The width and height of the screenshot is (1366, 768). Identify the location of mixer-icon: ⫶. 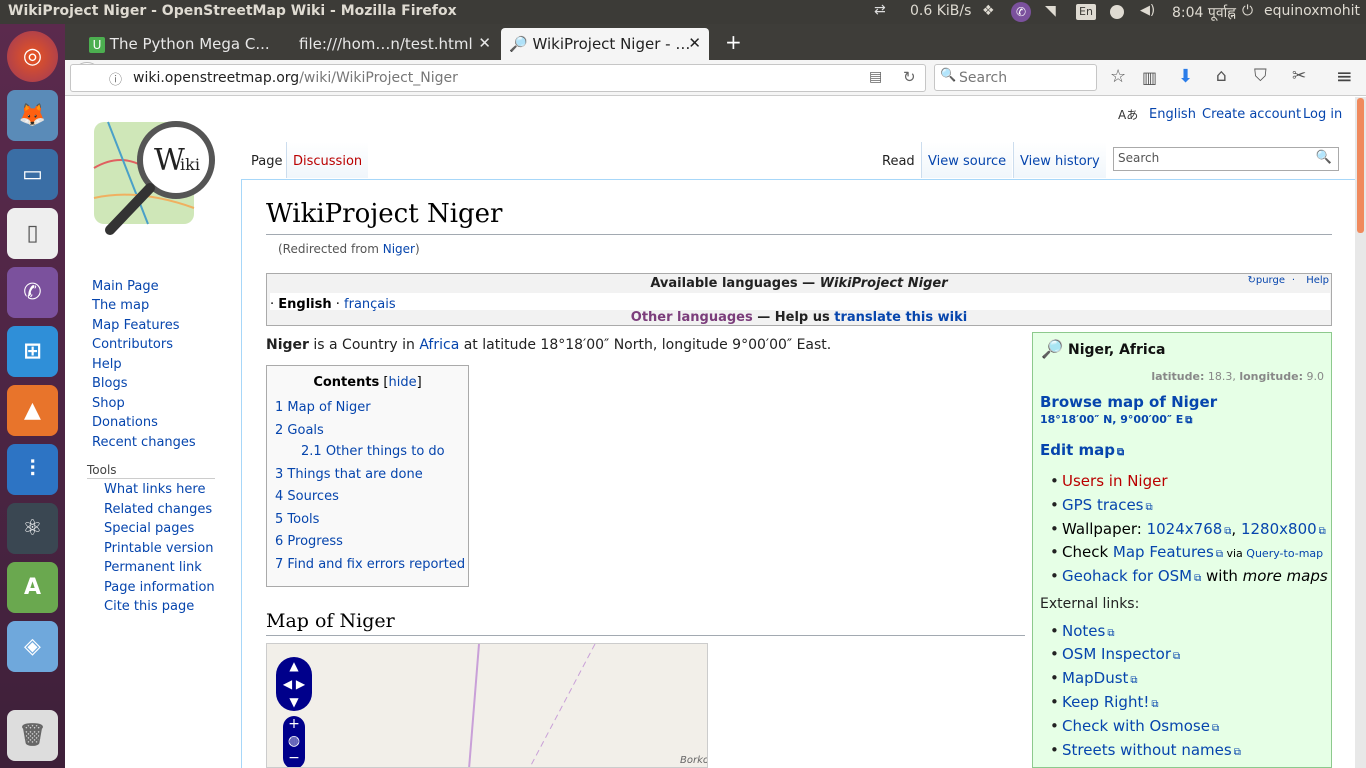
(32, 469).